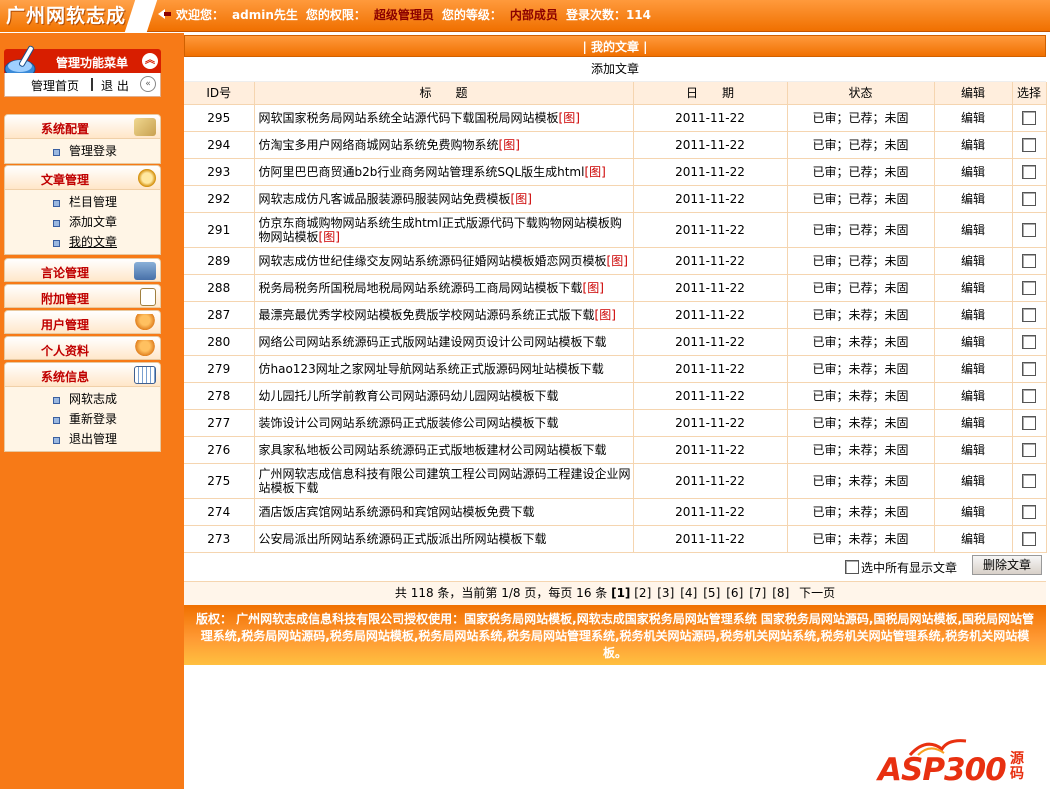 The width and height of the screenshot is (1050, 789). What do you see at coordinates (385, 199) in the screenshot?
I see `title-text: 网软志成仿凡客诚品服装源码服装网站免费模板` at bounding box center [385, 199].